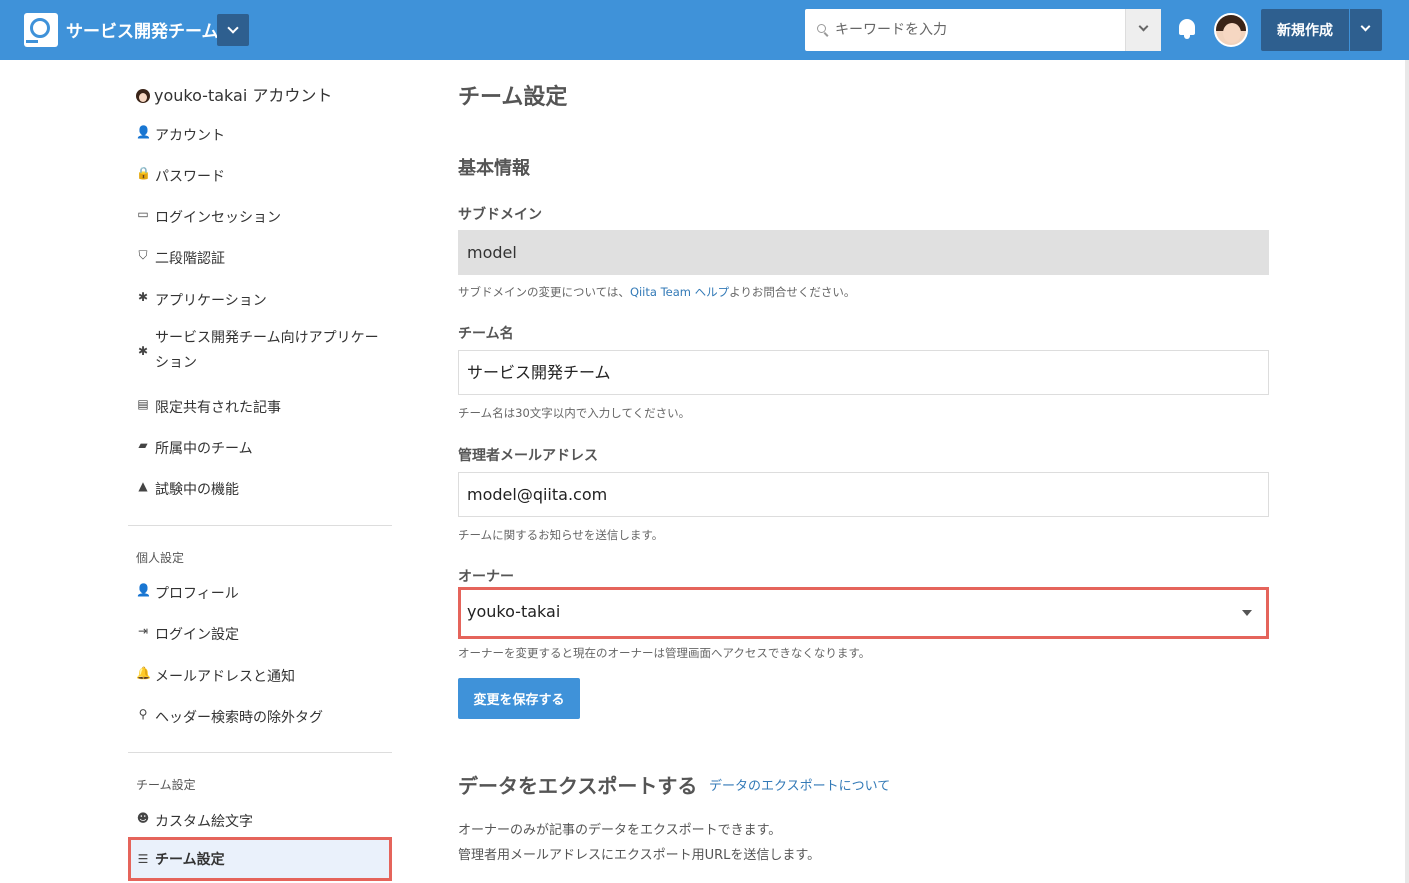 The width and height of the screenshot is (1409, 883). I want to click on sidebar-item-teams: ▰ 所属中のチーム, so click(194, 448).